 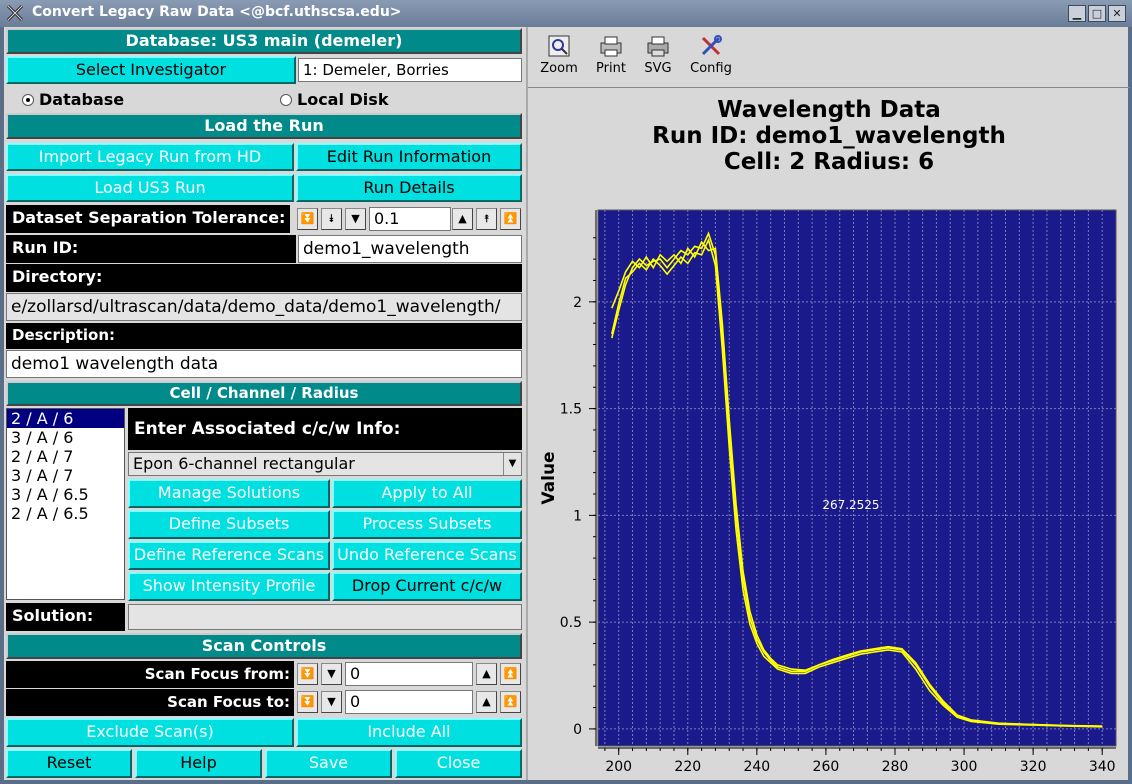 I want to click on scan-to-down-icon: ▼, so click(x=331, y=702).